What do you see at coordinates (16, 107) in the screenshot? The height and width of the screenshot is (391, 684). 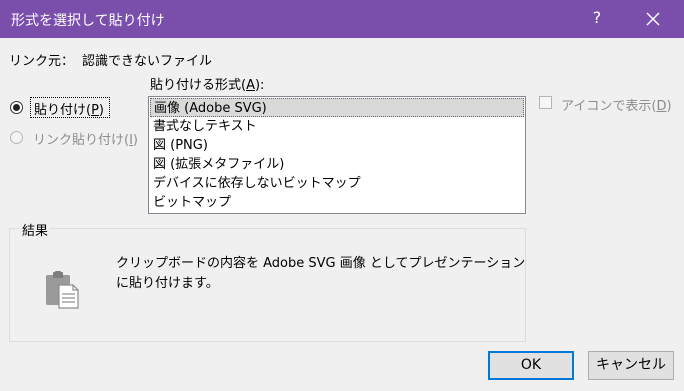 I see `paste-radio` at bounding box center [16, 107].